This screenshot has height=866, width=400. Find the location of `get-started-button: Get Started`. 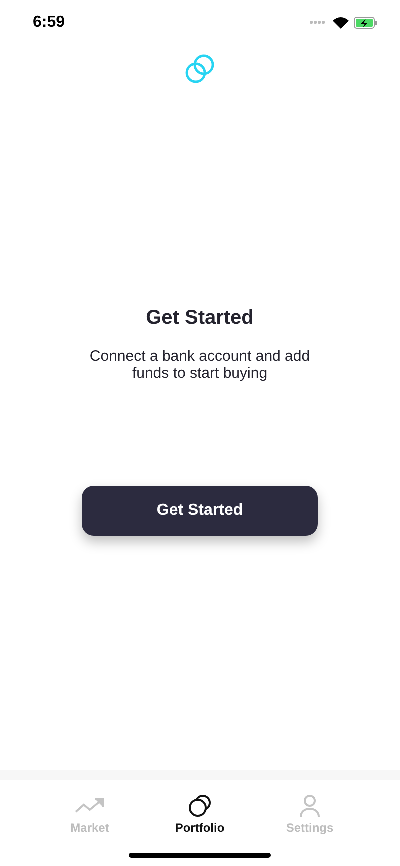

get-started-button: Get Started is located at coordinates (200, 511).